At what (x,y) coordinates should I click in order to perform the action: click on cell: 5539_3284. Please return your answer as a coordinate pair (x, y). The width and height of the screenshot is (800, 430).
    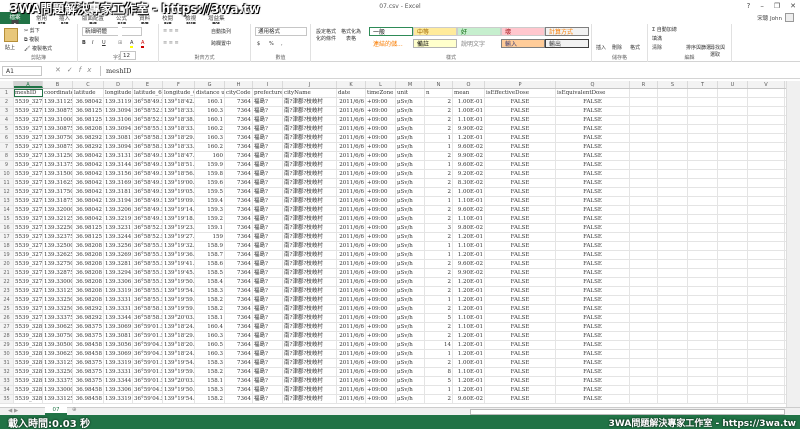
    Looking at the image, I should click on (28, 327).